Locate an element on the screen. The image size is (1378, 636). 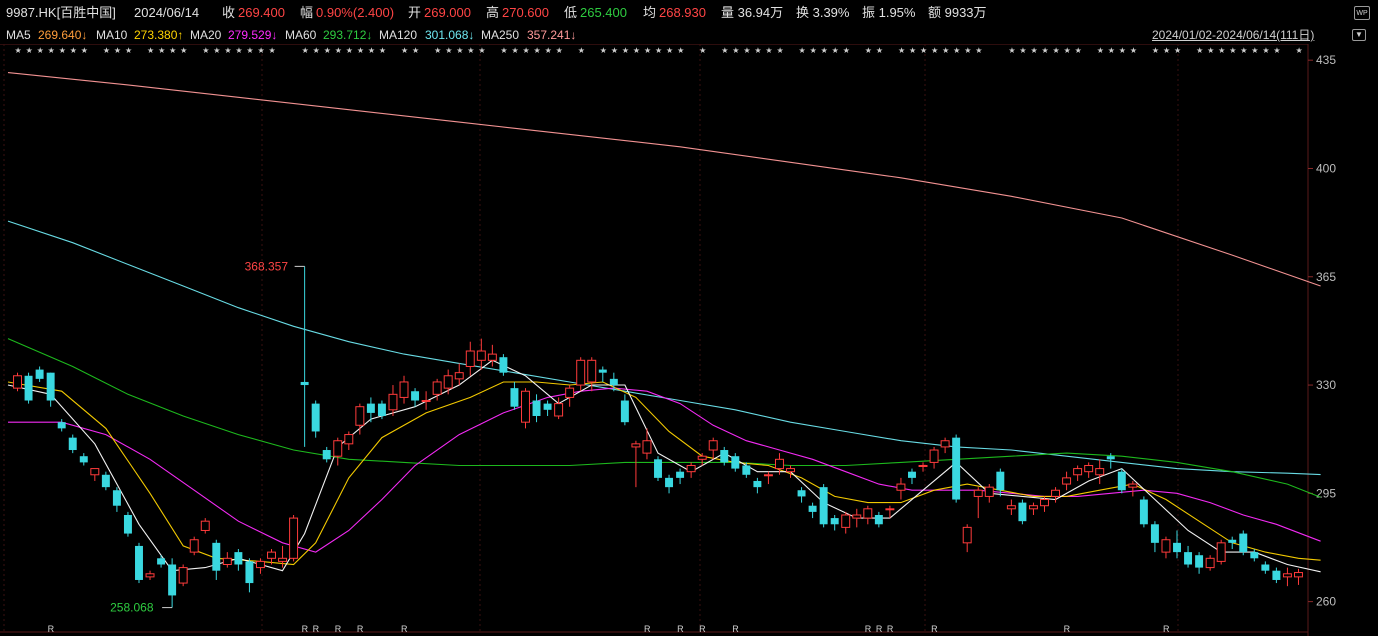
ma250-label: MA250 is located at coordinates (500, 35).